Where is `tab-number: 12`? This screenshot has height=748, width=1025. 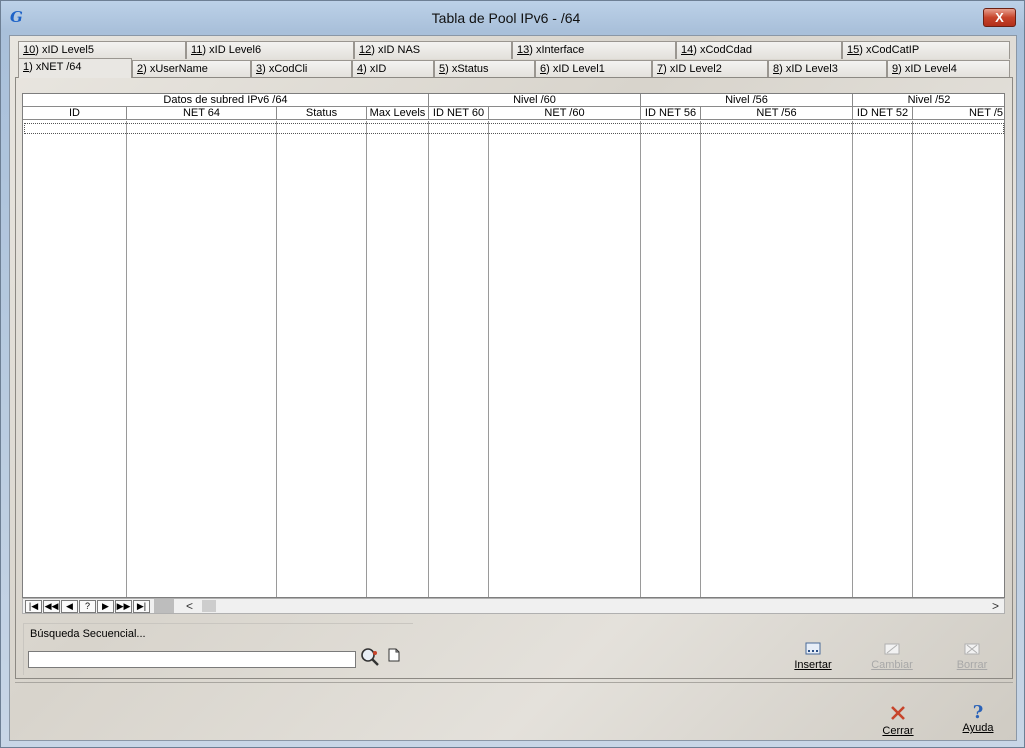
tab-number: 12 is located at coordinates (365, 50).